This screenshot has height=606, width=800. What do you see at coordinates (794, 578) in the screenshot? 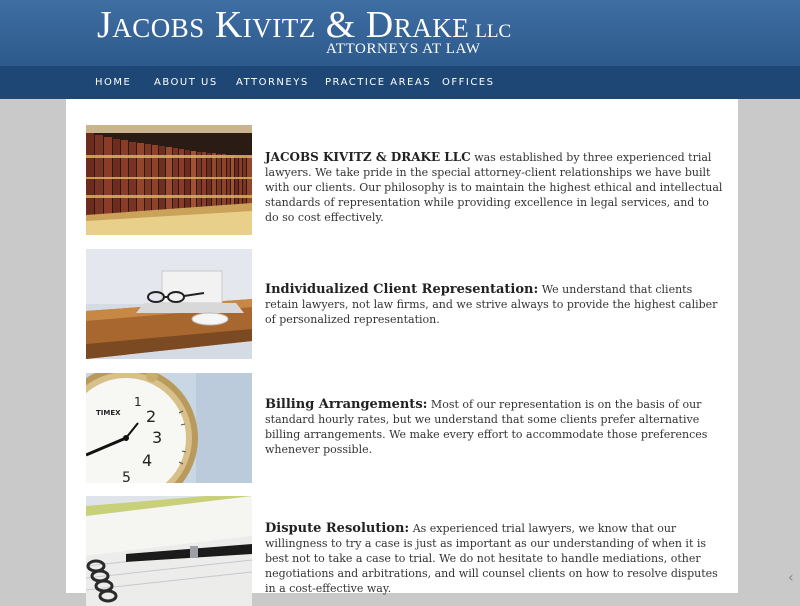
I see `chevron-left-icon: ‹` at bounding box center [794, 578].